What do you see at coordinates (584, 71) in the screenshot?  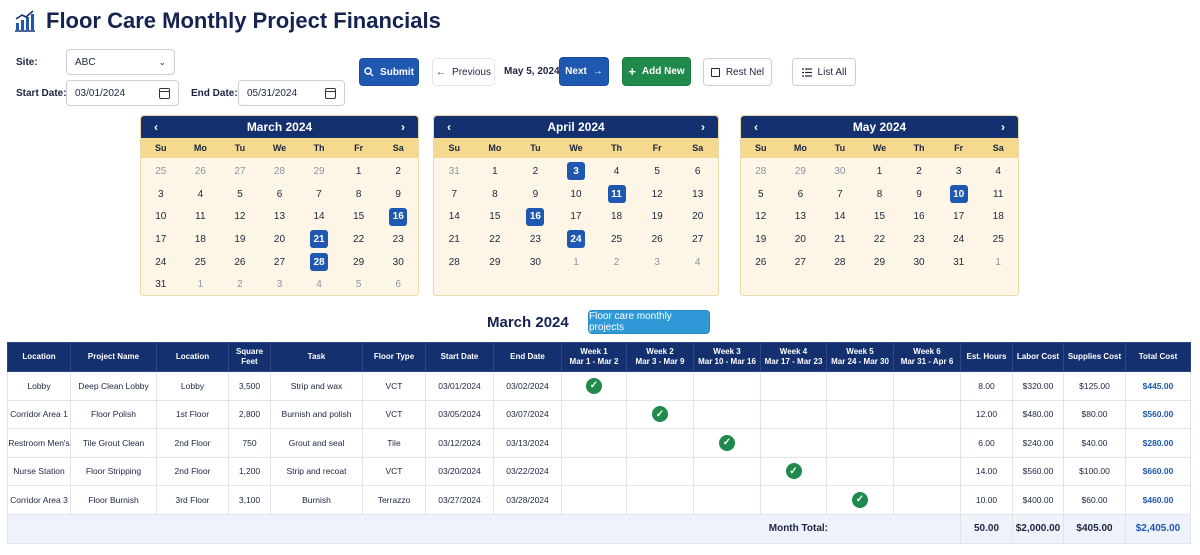 I see `next-button: Next →` at bounding box center [584, 71].